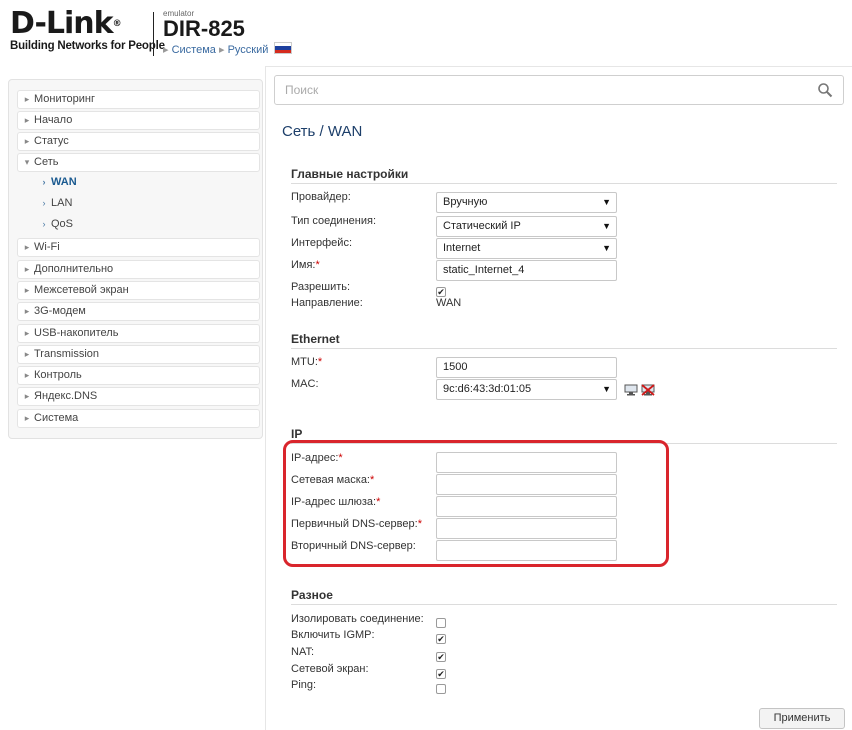  I want to click on header-model-block: emulator DIR-825 ▸ Система ▸ Русский, so click(228, 32).